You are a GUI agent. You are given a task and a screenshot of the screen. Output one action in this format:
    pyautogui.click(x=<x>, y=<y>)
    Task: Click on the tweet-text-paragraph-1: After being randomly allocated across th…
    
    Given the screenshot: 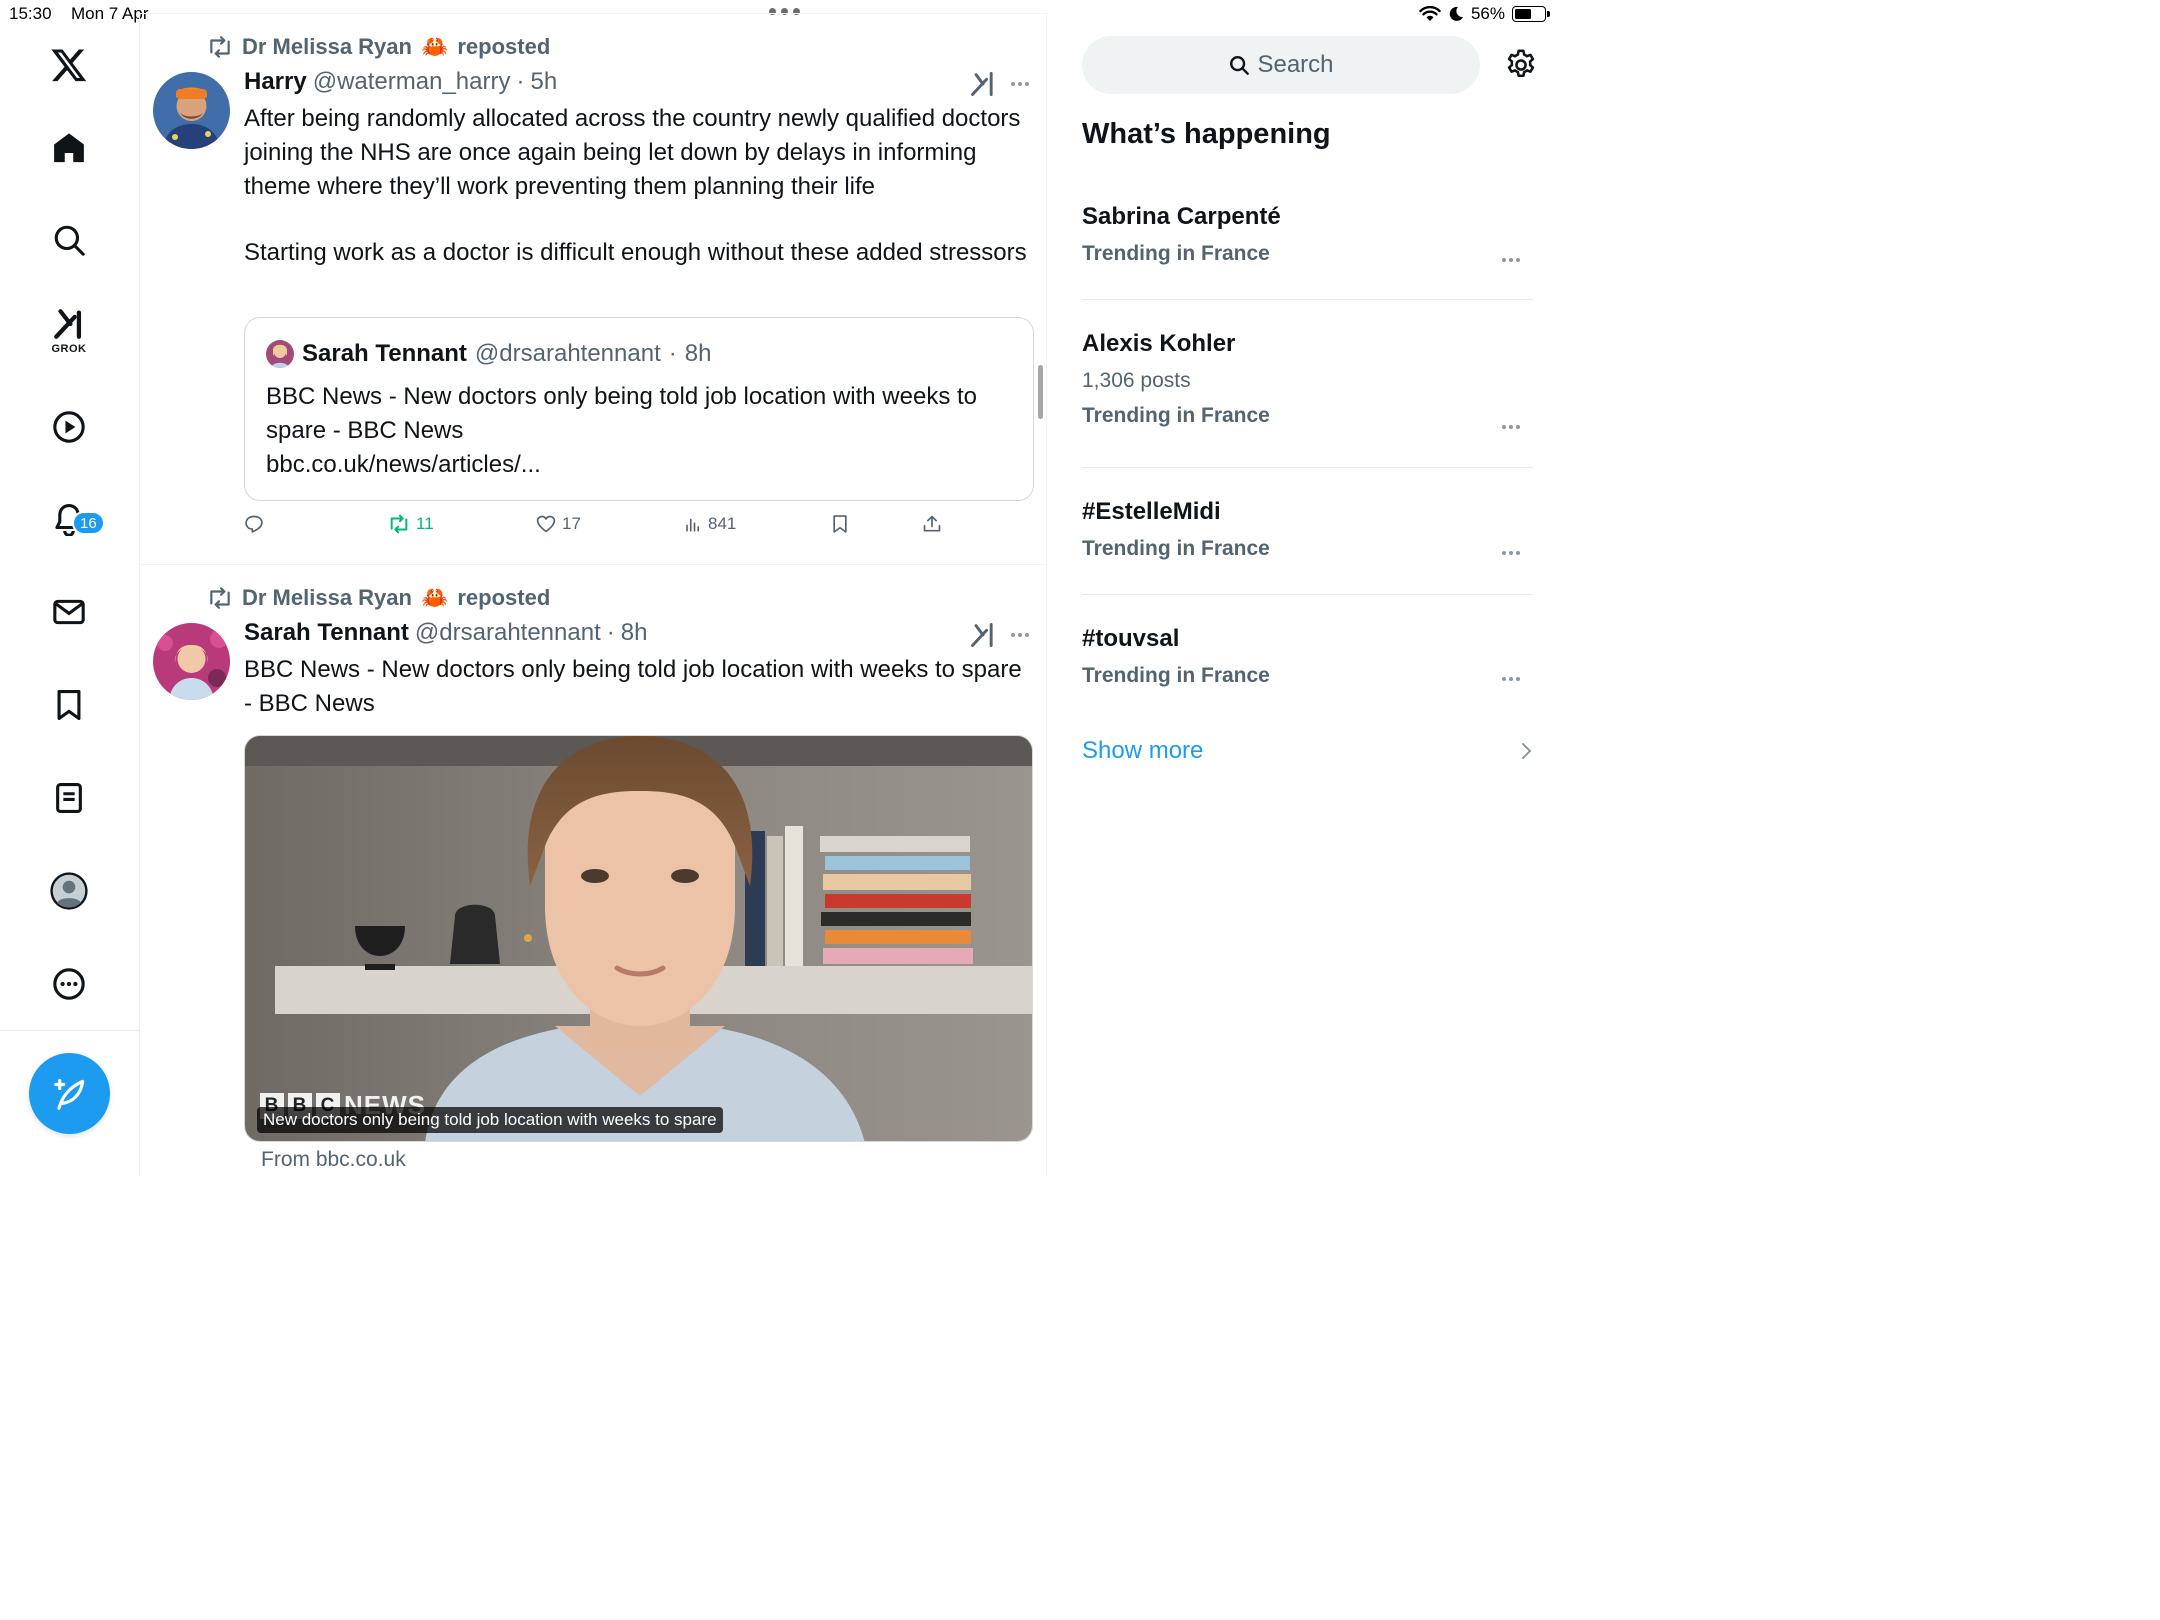 What is the action you would take?
    pyautogui.click(x=632, y=152)
    